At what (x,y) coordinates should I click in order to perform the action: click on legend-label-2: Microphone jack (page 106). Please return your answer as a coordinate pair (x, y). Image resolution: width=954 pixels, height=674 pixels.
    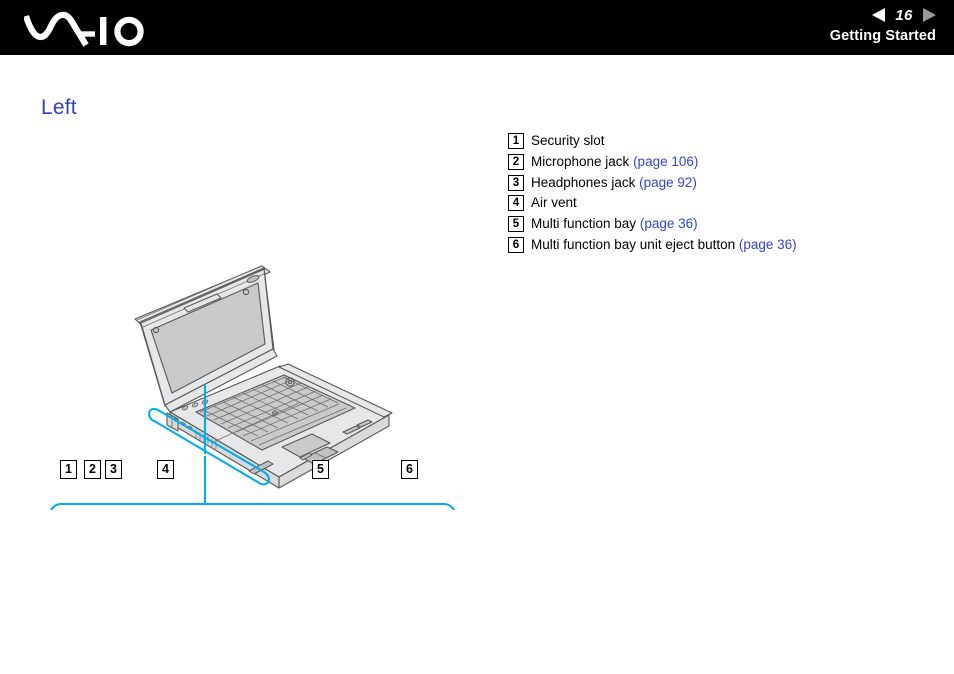
    Looking at the image, I should click on (615, 161).